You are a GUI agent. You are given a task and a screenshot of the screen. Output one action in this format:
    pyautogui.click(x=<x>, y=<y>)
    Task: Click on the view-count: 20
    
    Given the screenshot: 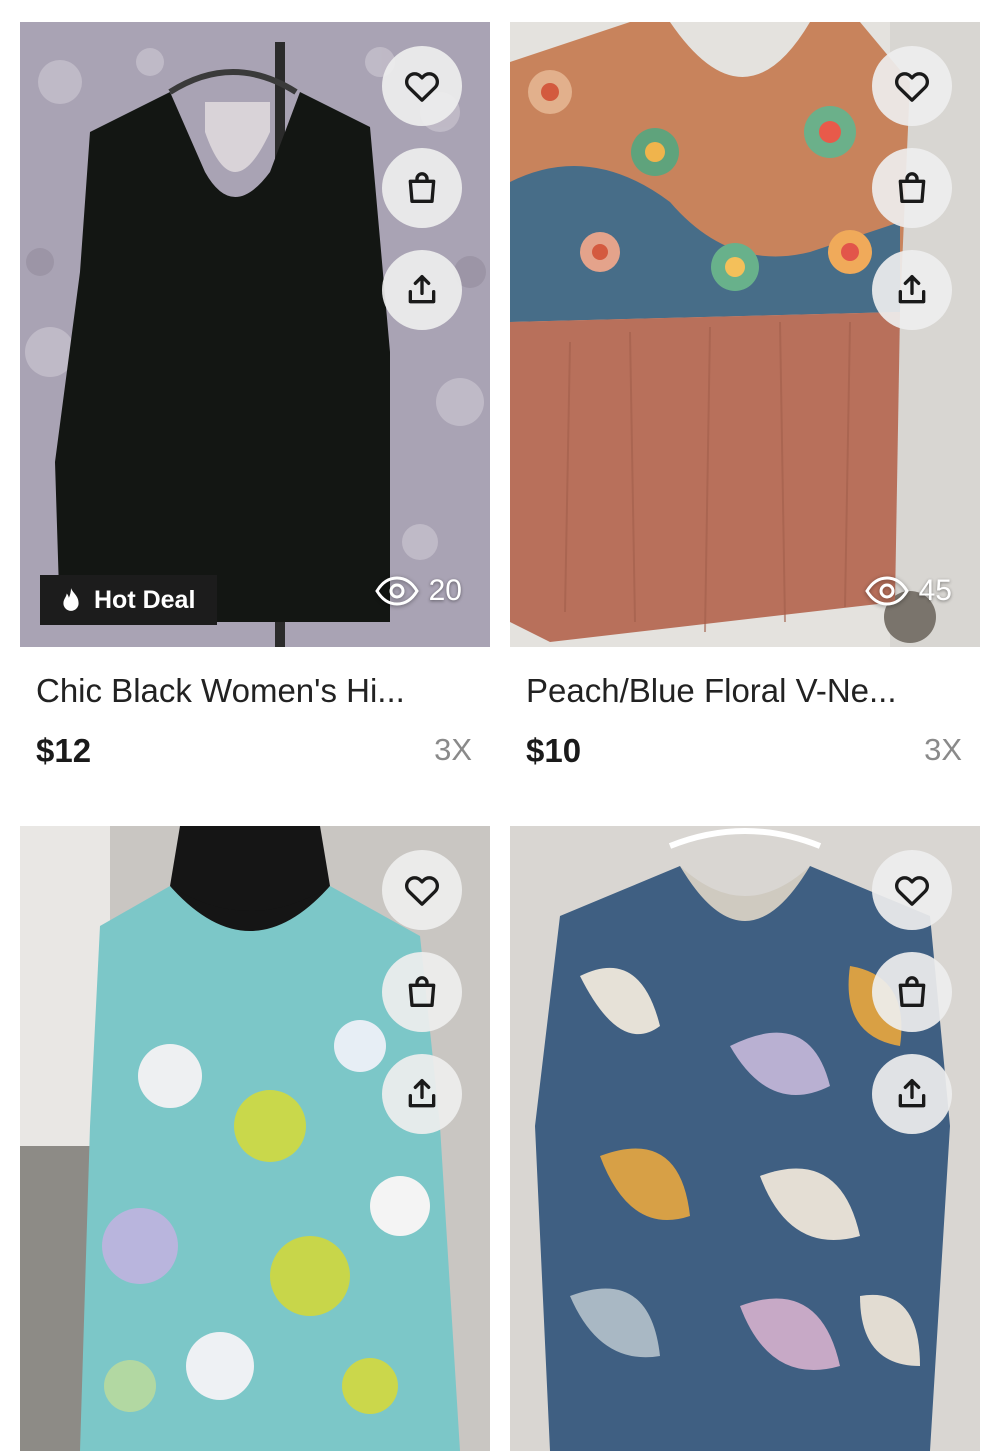 What is the action you would take?
    pyautogui.click(x=418, y=591)
    